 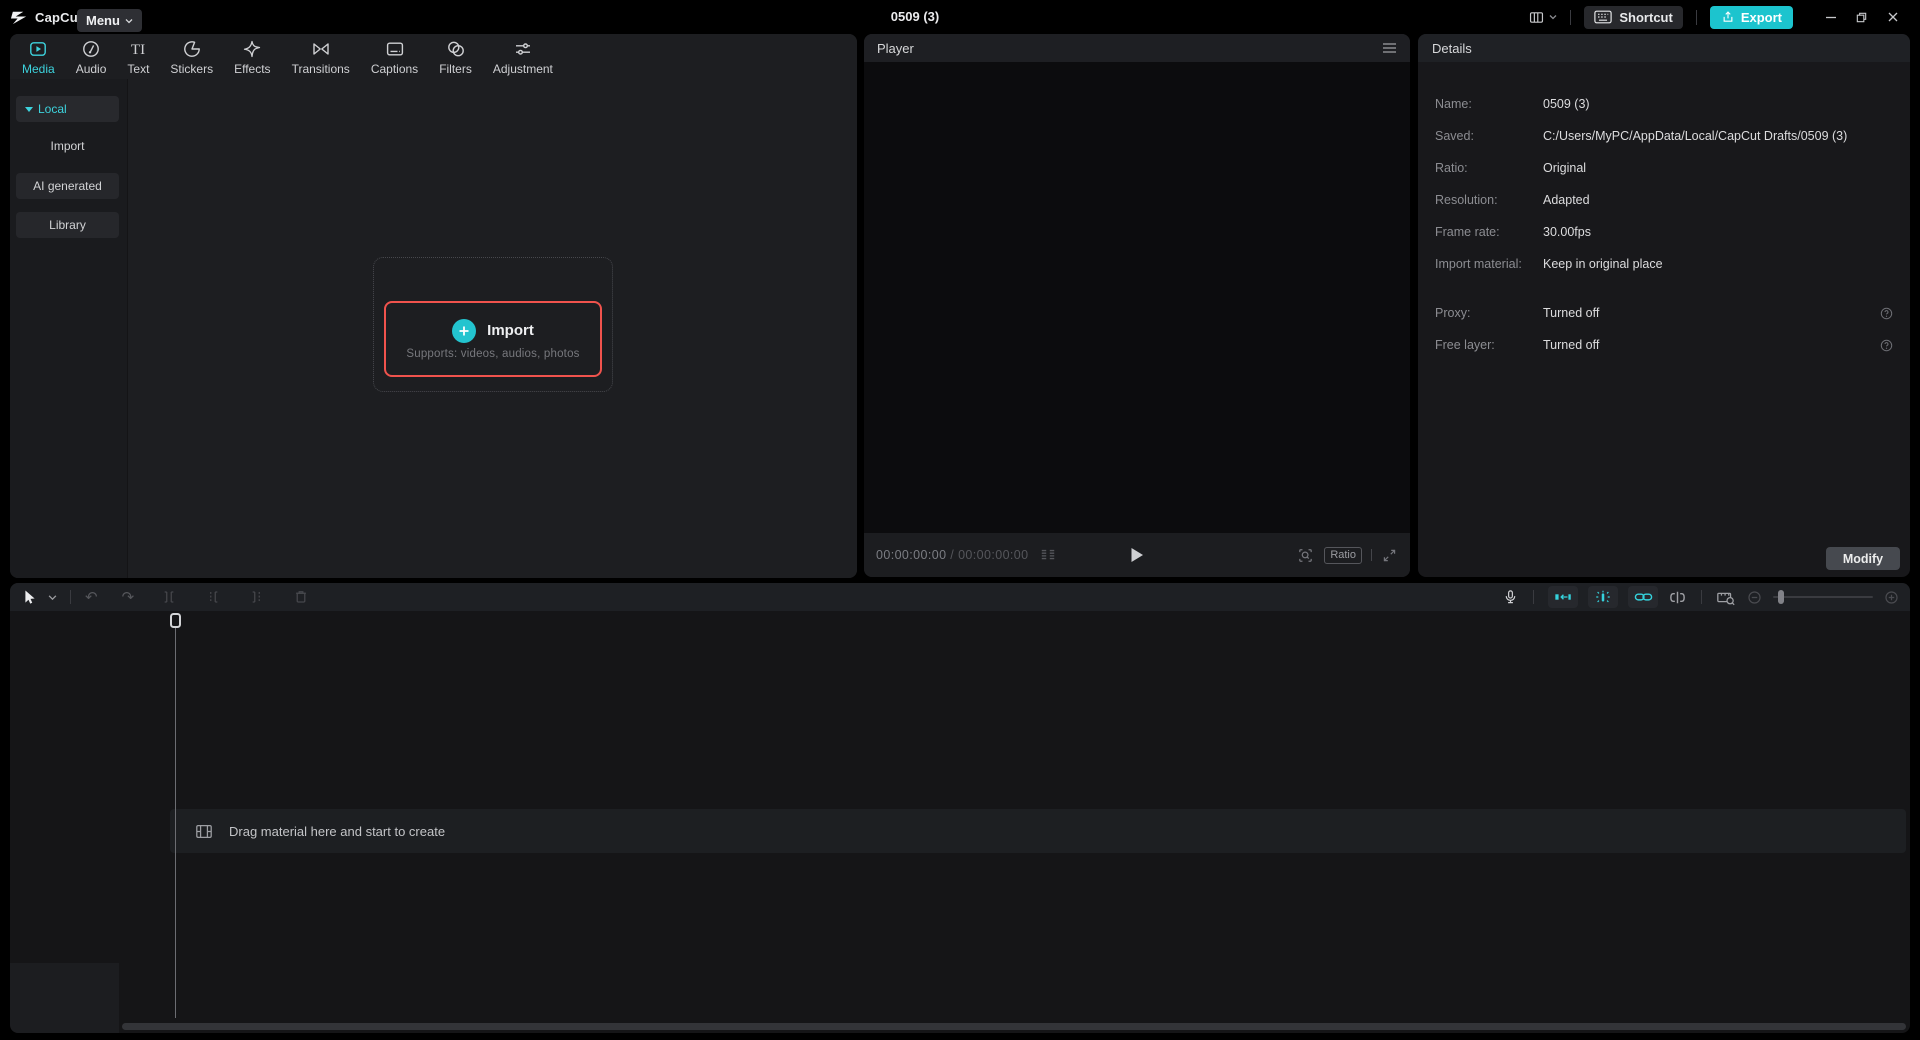 What do you see at coordinates (1830, 17) in the screenshot?
I see `minimize-button` at bounding box center [1830, 17].